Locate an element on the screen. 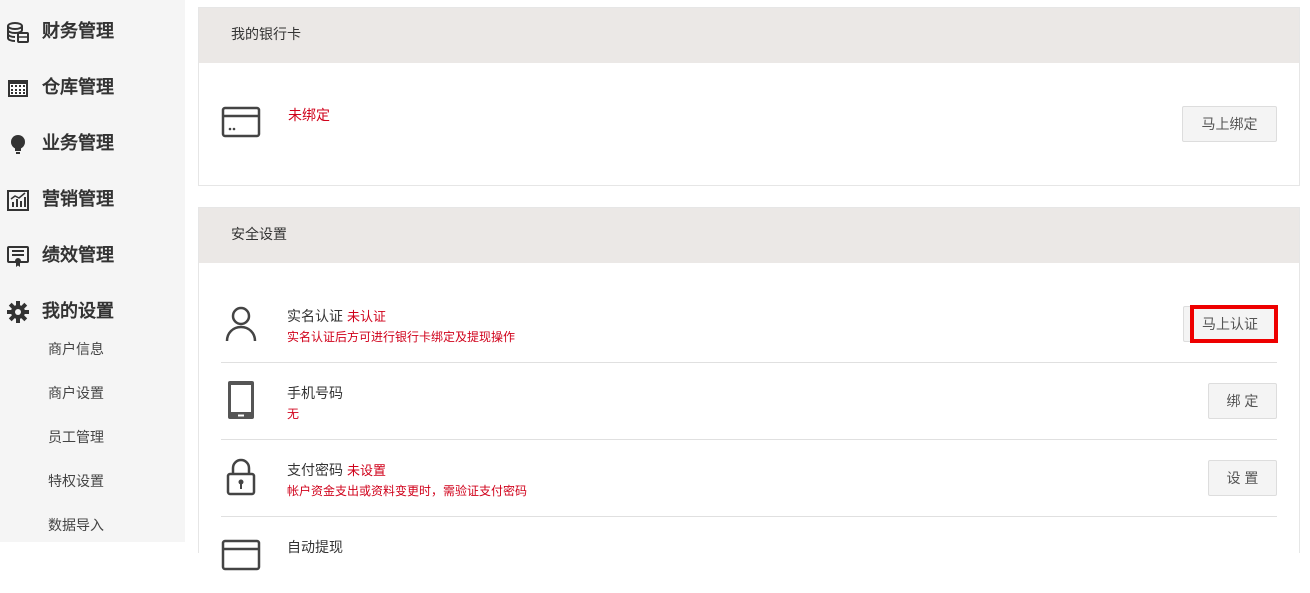 The width and height of the screenshot is (1310, 593). chart-icon is located at coordinates (18, 200).